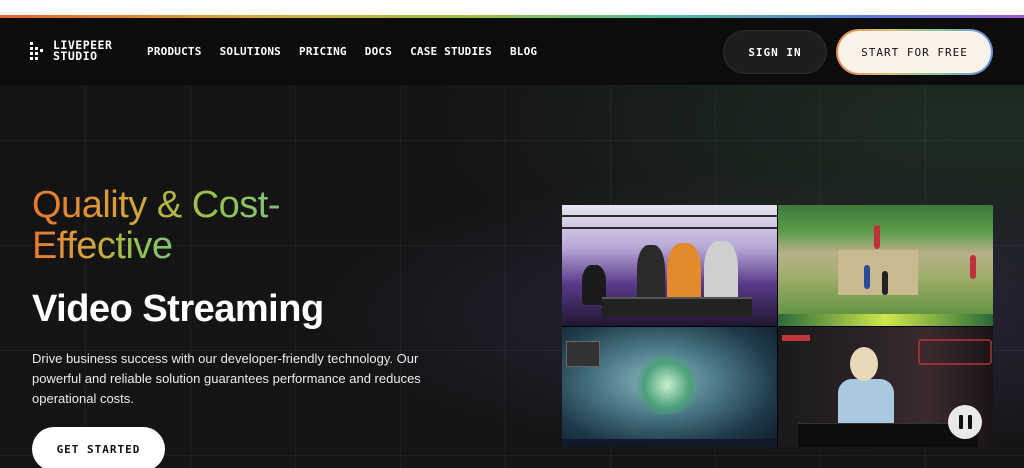 The width and height of the screenshot is (1024, 468). Describe the element at coordinates (38, 51) in the screenshot. I see `livepeer-dots-icon` at that location.